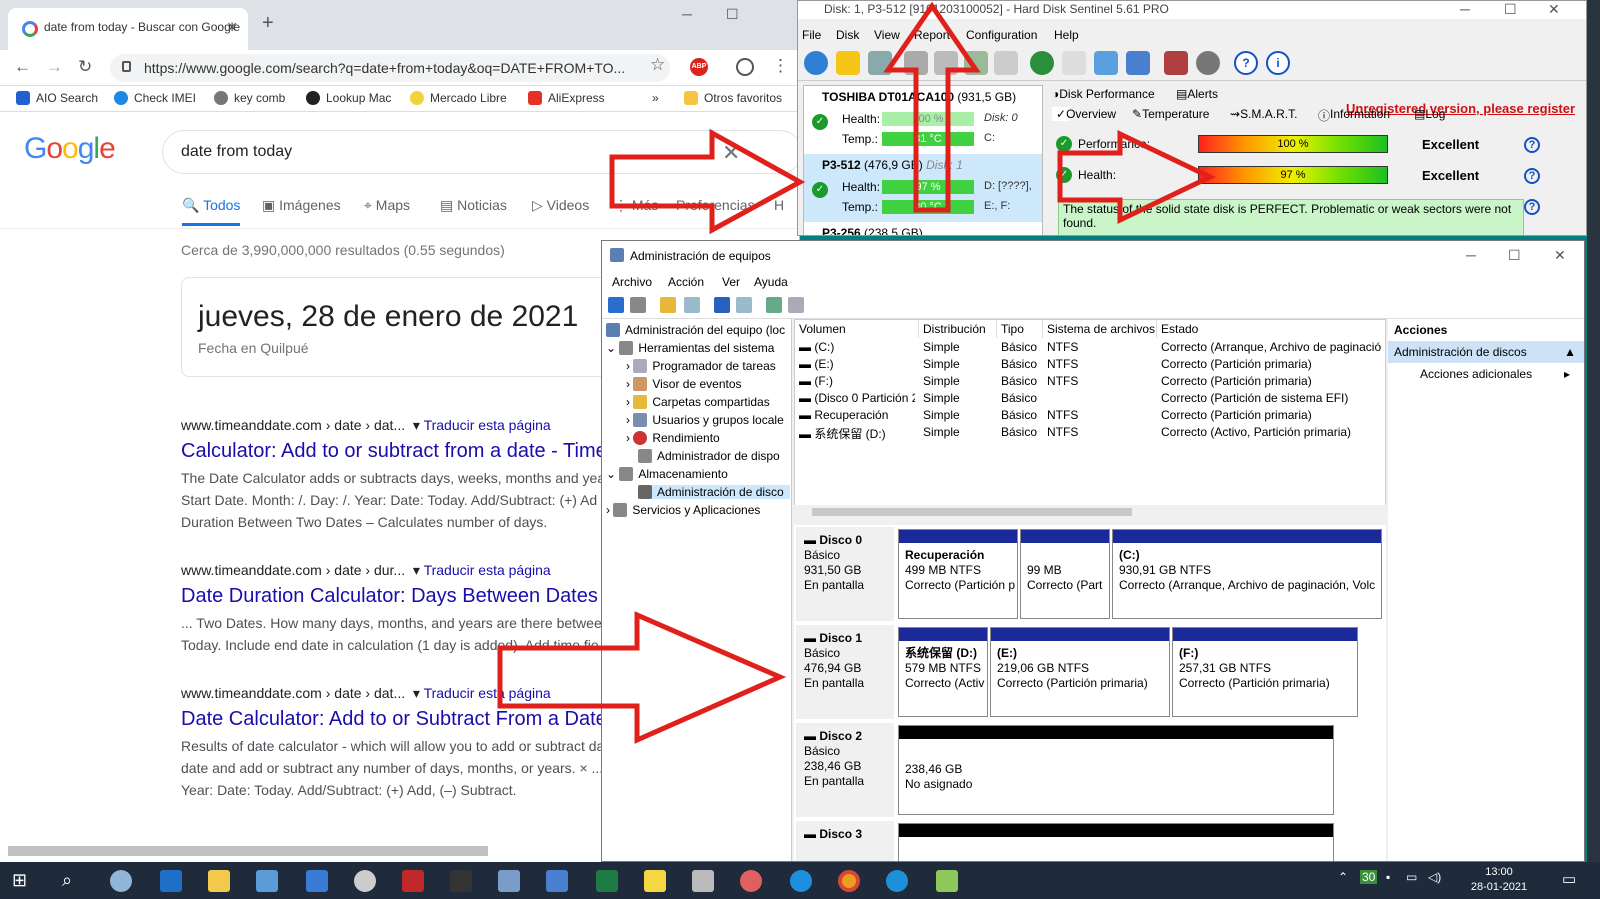 This screenshot has height=899, width=1600. What do you see at coordinates (1197, 94) in the screenshot?
I see `tab-alerts: ▤ Alerts` at bounding box center [1197, 94].